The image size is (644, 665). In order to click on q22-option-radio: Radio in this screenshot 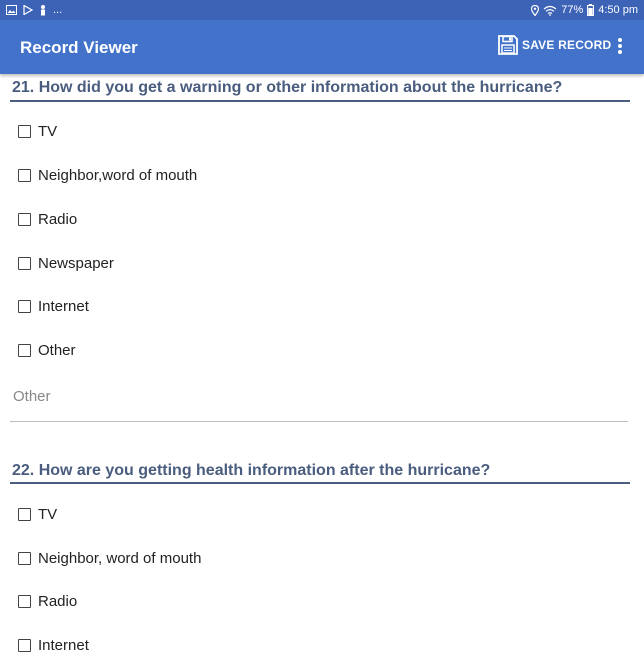, I will do `click(47, 601)`.